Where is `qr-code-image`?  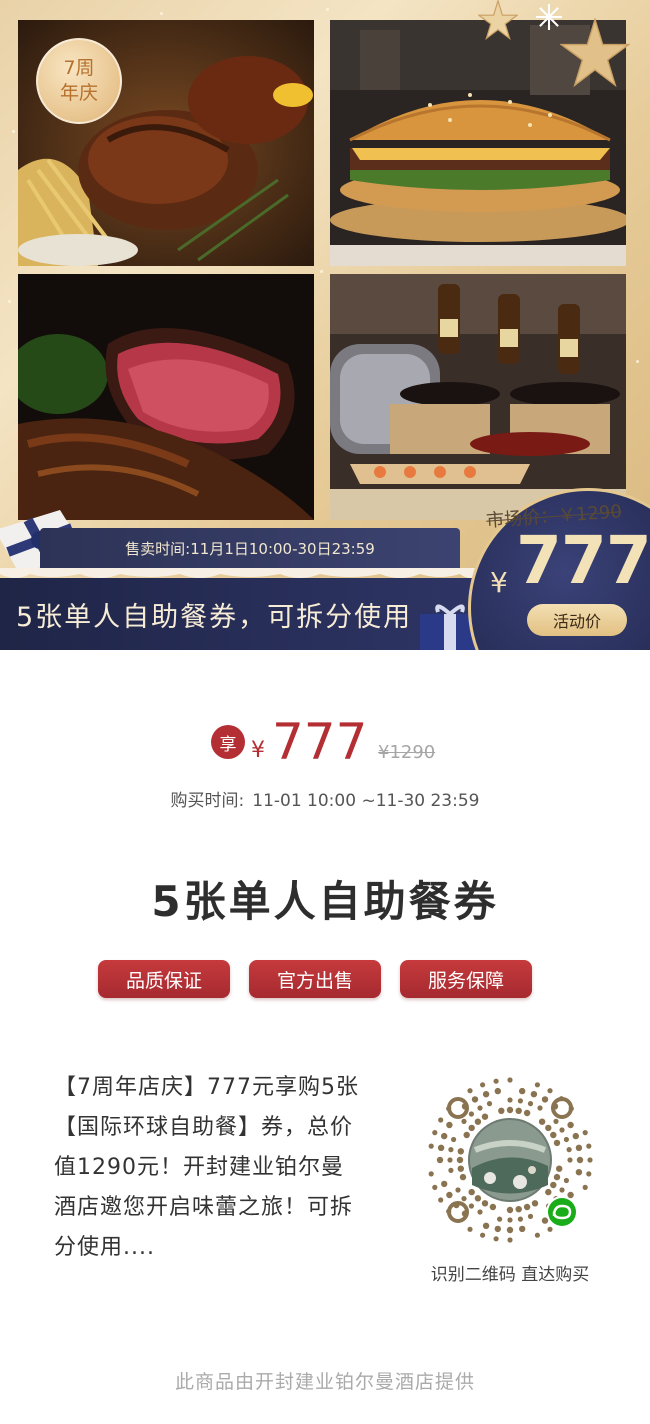
qr-code-image is located at coordinates (510, 1160).